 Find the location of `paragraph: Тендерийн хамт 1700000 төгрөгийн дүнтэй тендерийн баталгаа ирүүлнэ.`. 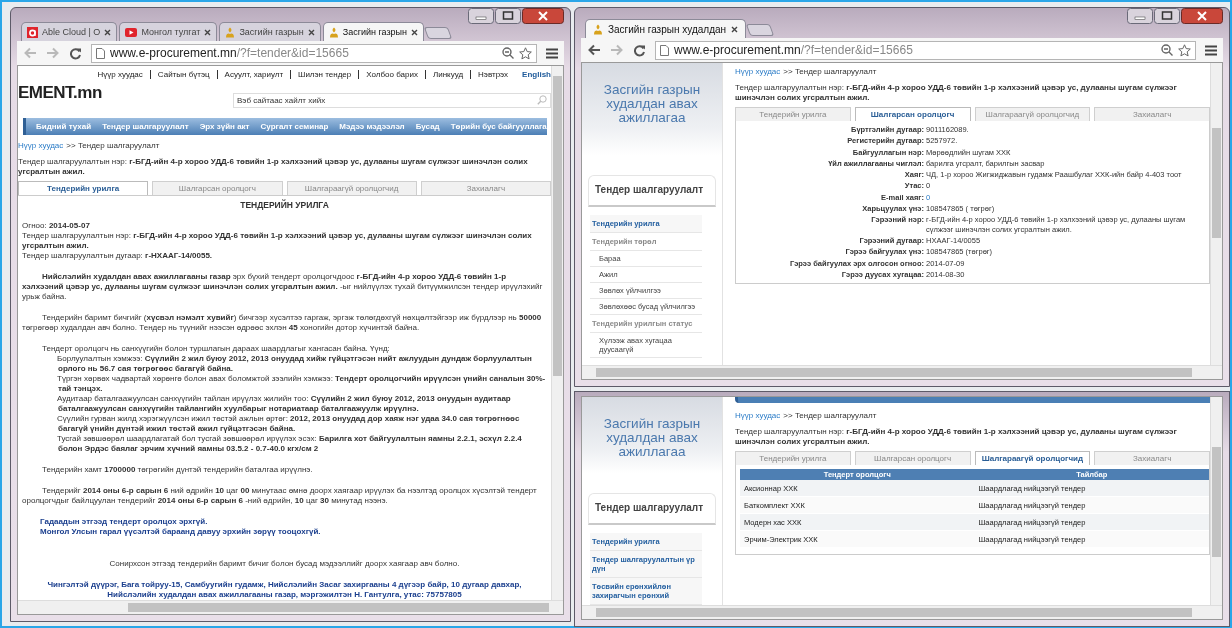

paragraph: Тендерийн хамт 1700000 төгрөгийн дүнтэй тендерийн баталгаа ирүүлнэ. is located at coordinates (177, 470).